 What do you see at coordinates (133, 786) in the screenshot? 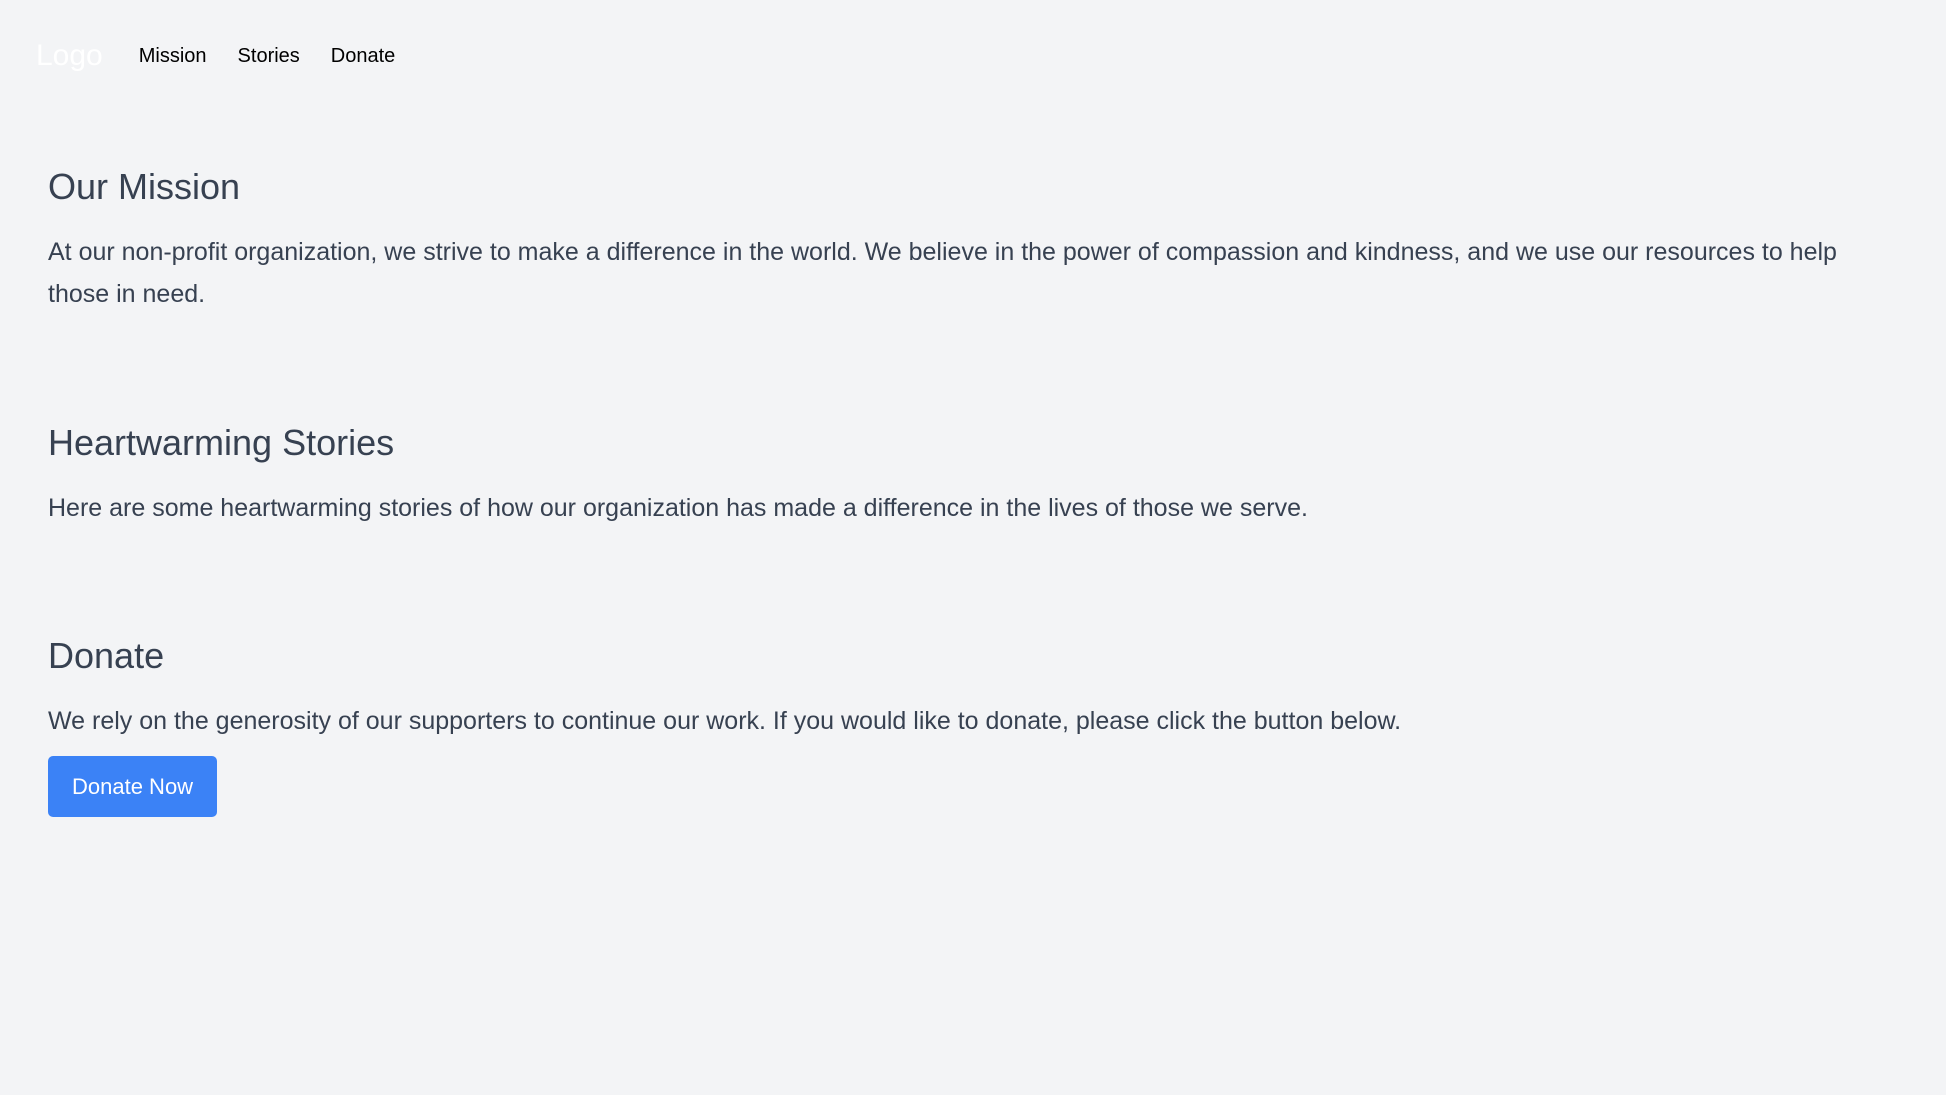
I see `donate-now-button: Donate Now` at bounding box center [133, 786].